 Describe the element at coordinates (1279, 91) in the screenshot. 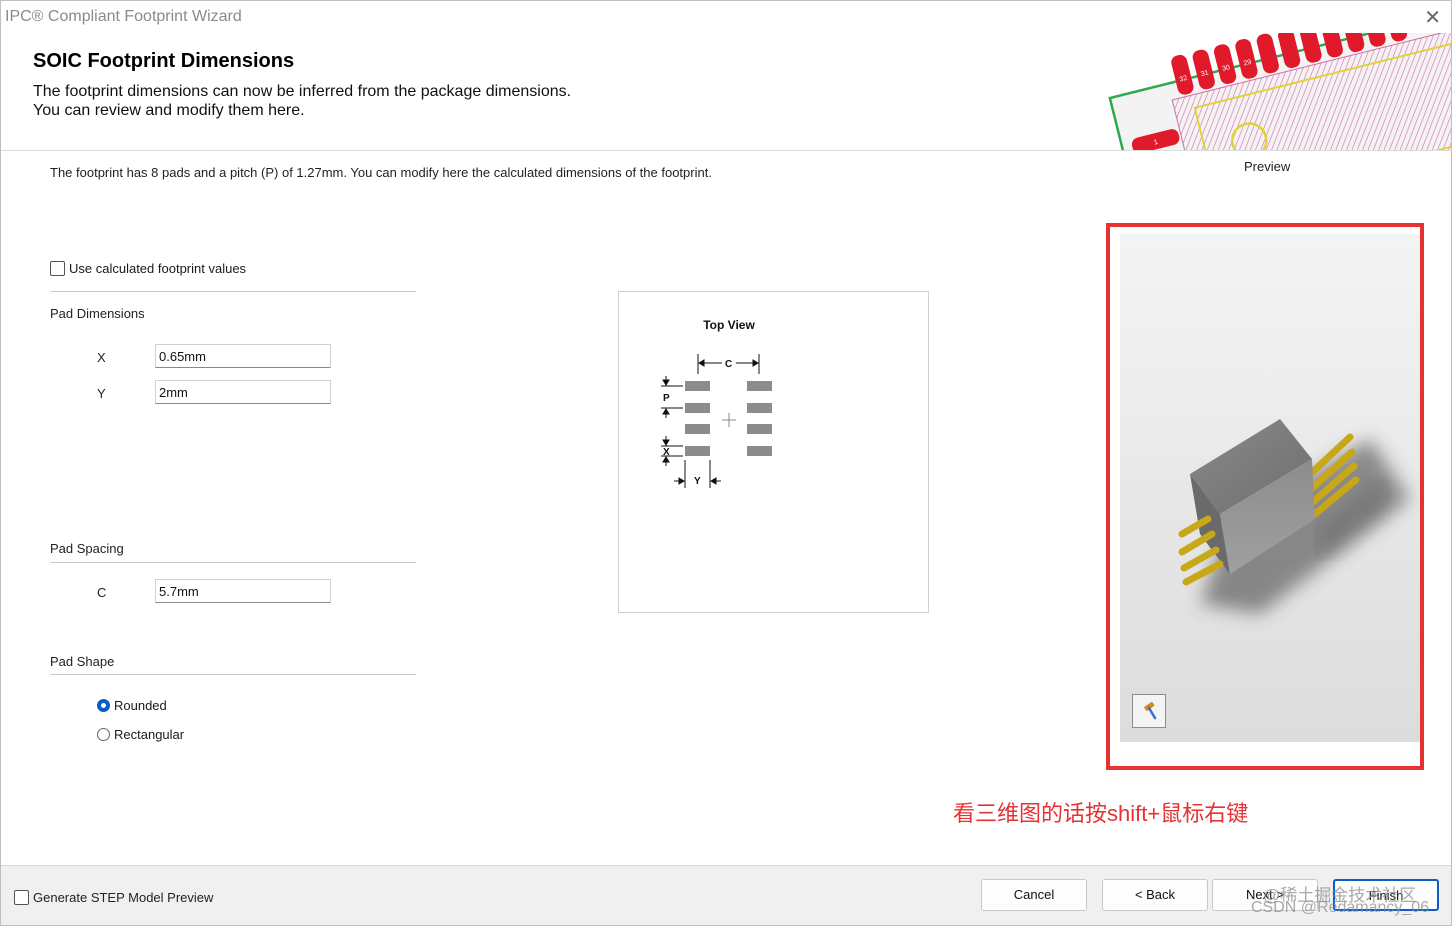

I see `pcb-footprint-illustration: 32 31 30 29 1 2` at that location.